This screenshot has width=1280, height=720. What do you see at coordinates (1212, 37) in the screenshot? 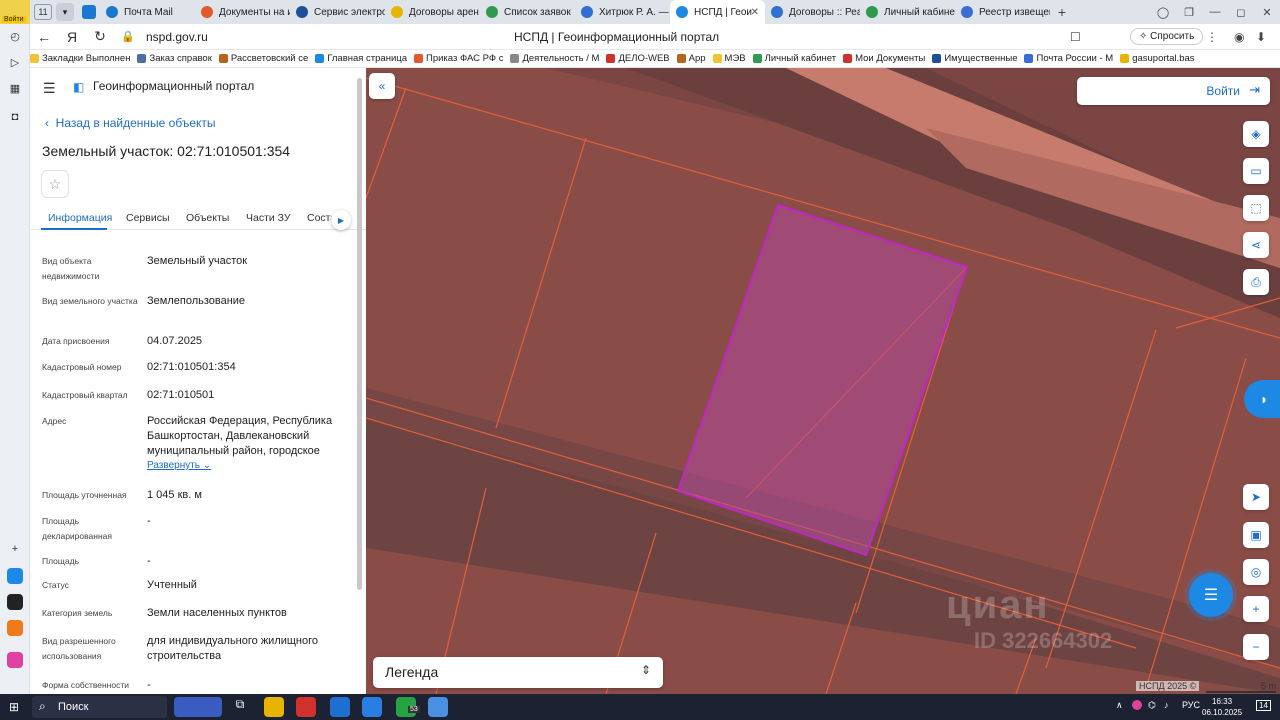
I see `menu-dots-icon: ⋮` at bounding box center [1212, 37].